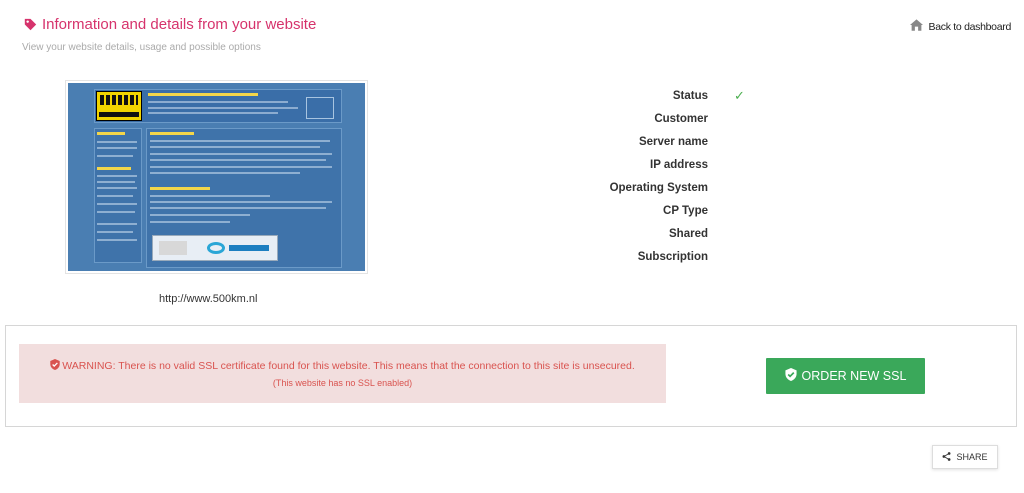 This screenshot has width=1024, height=493. Describe the element at coordinates (790, 376) in the screenshot. I see `shield-check-icon` at that location.